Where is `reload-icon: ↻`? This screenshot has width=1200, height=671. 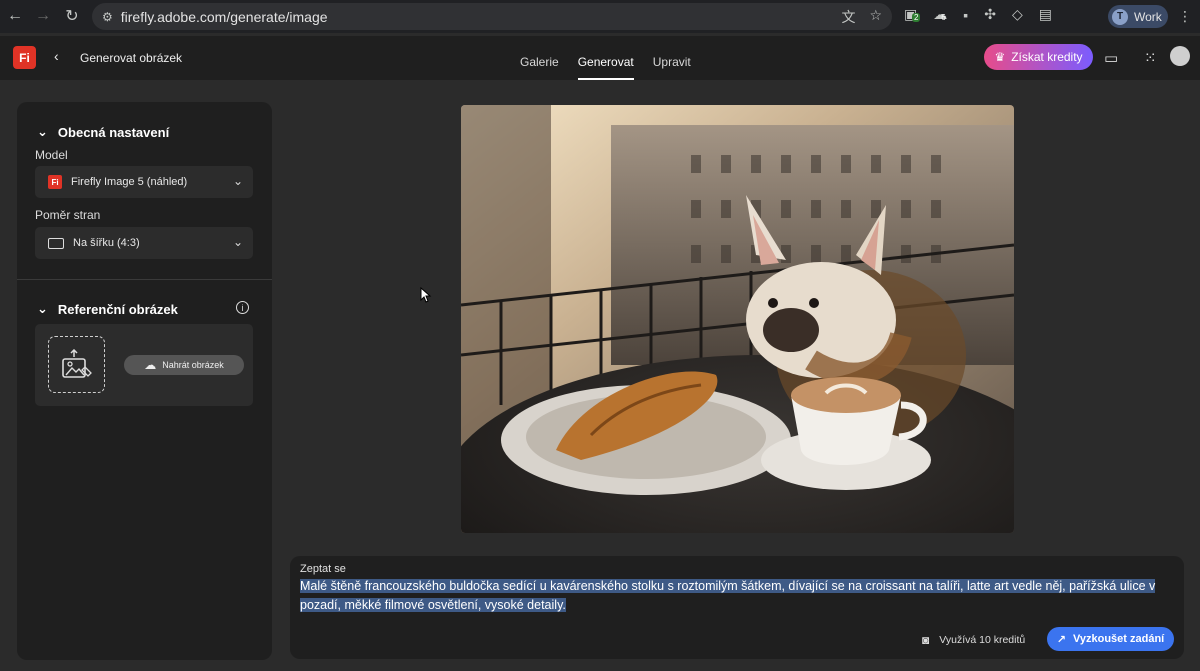
reload-icon: ↻ is located at coordinates (72, 16).